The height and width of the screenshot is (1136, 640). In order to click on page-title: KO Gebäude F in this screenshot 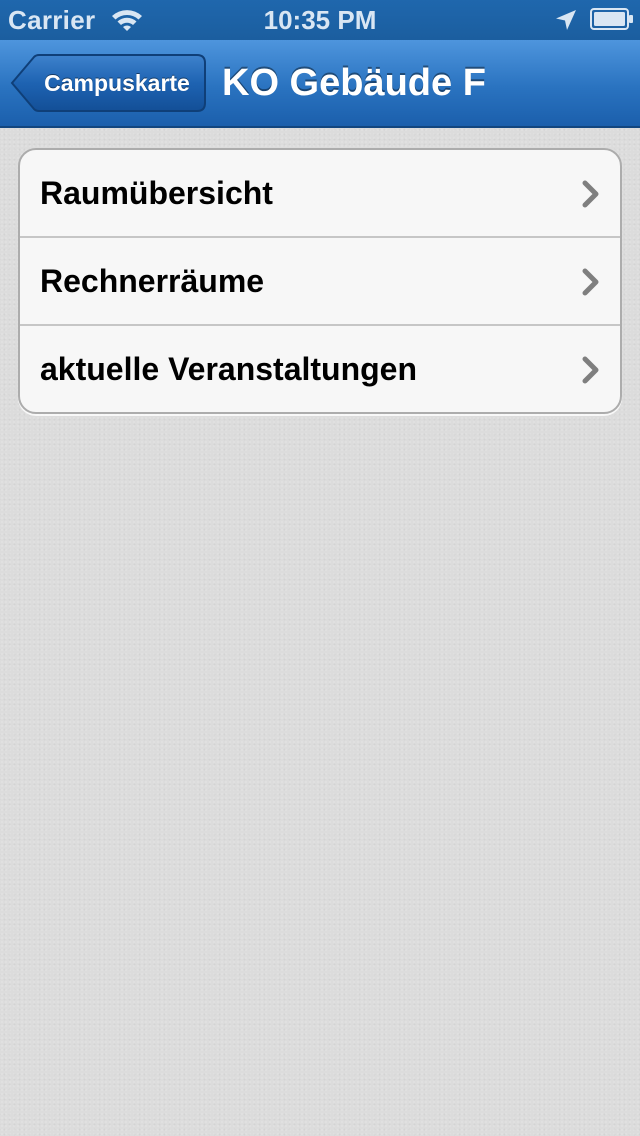, I will do `click(354, 83)`.